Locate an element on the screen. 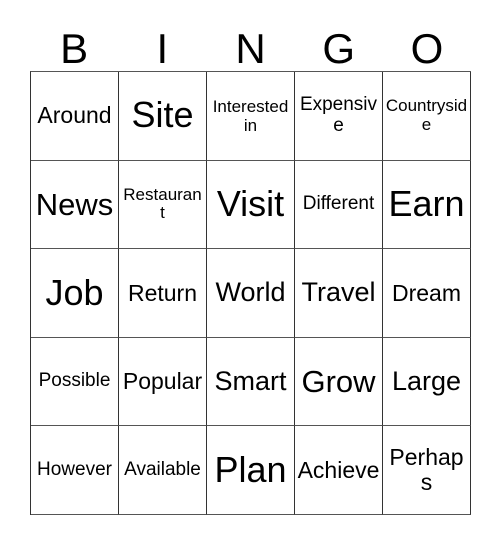 The image size is (500, 544). bingo-cell: Job is located at coordinates (75, 293).